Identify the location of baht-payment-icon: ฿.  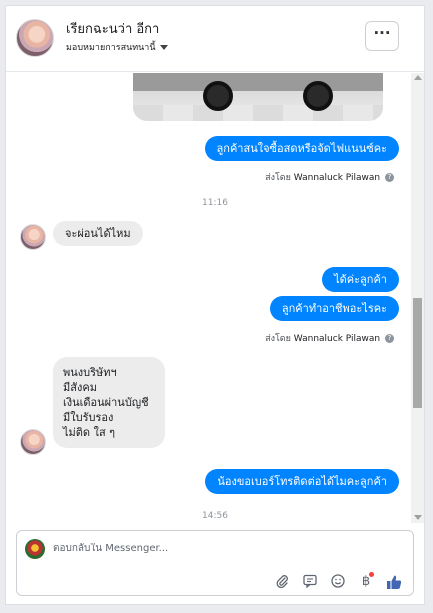
(366, 581).